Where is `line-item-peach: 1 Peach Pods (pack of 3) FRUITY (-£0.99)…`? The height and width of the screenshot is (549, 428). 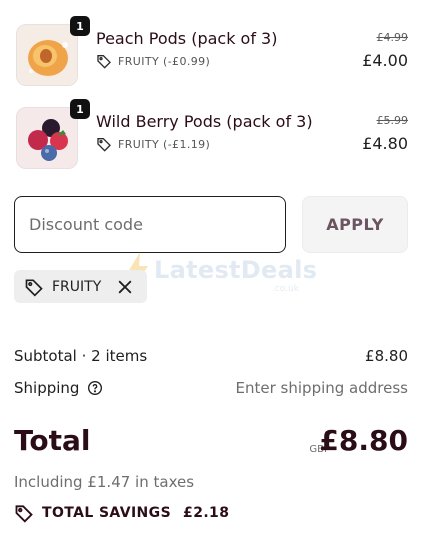 line-item-peach: 1 Peach Pods (pack of 3) FRUITY (-£0.99)… is located at coordinates (211, 53).